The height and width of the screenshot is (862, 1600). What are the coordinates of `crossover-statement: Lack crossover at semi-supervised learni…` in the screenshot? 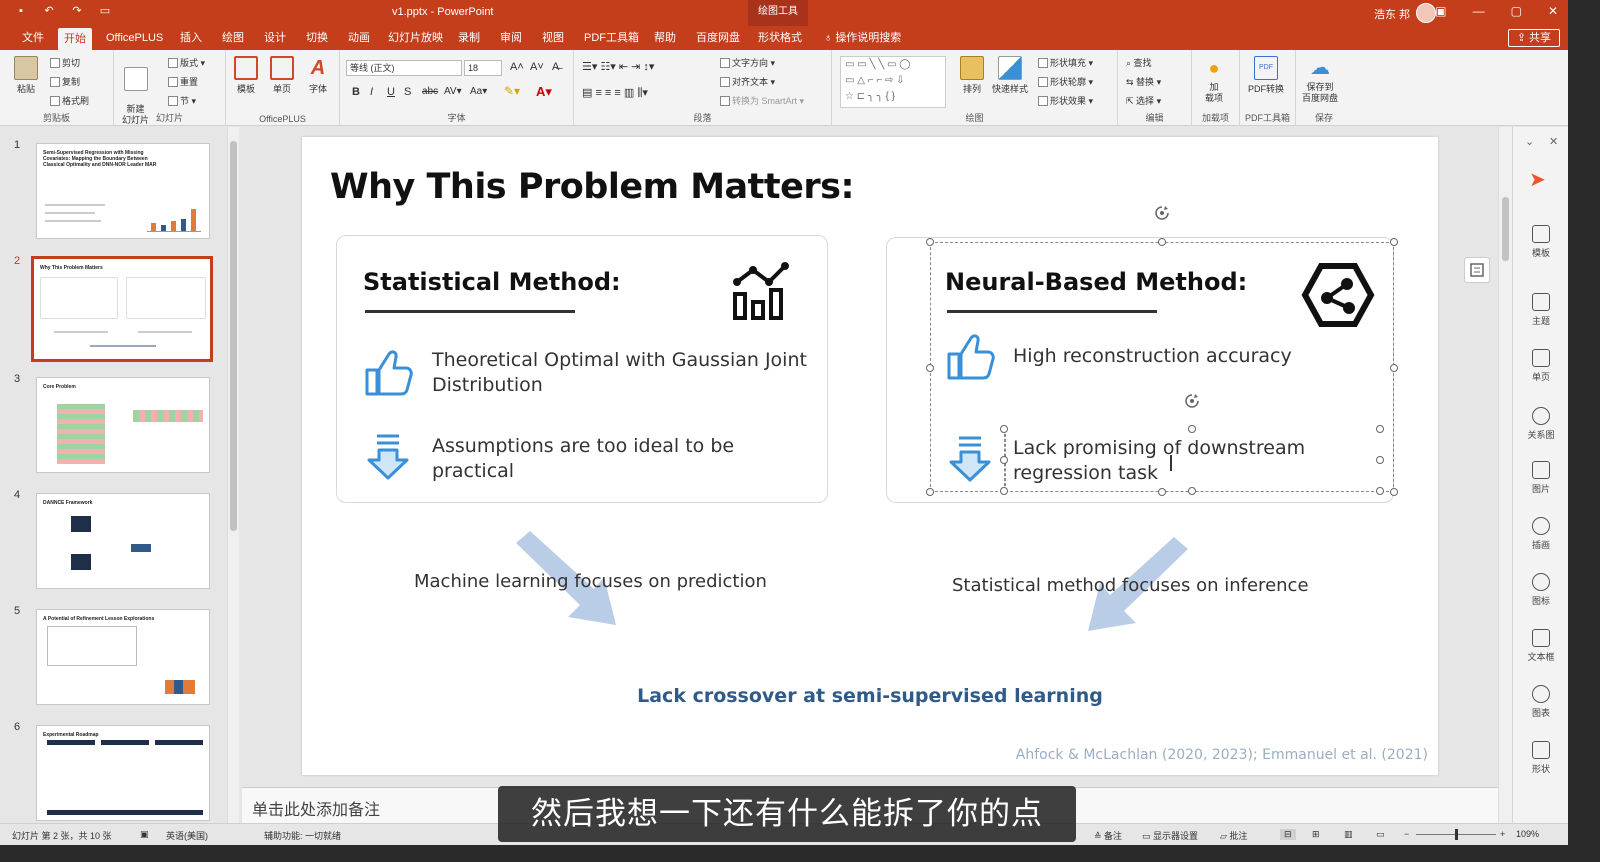 It's located at (870, 696).